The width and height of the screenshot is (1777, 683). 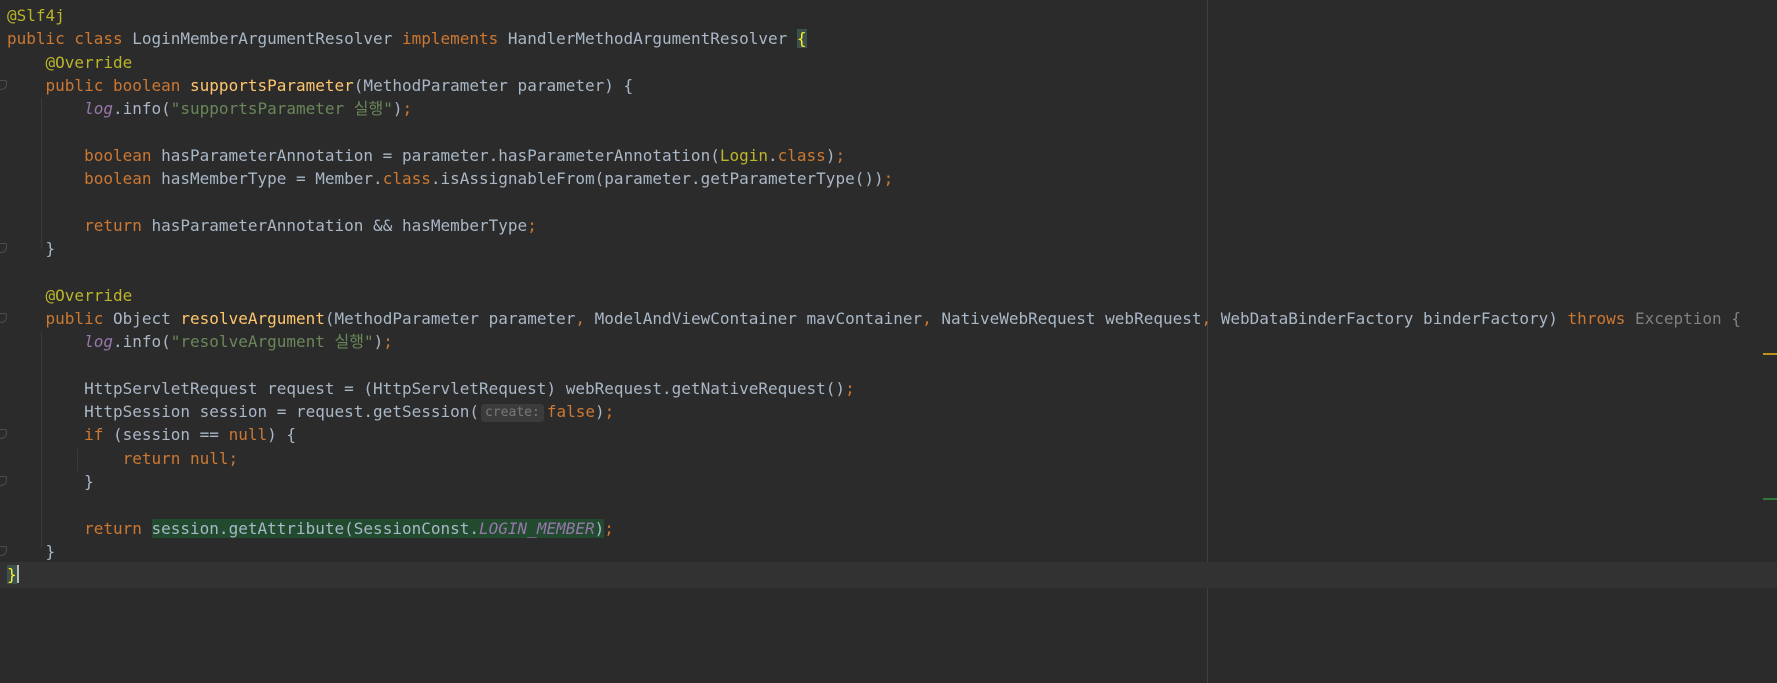 I want to click on code-line: return null;, so click(x=888, y=459).